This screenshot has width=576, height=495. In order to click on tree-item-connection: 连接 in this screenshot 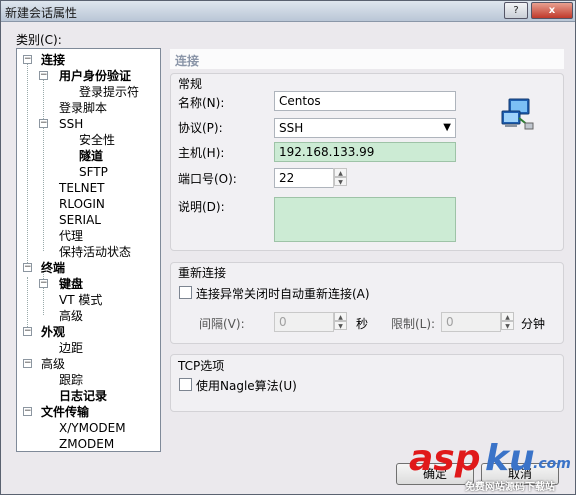, I will do `click(53, 60)`.